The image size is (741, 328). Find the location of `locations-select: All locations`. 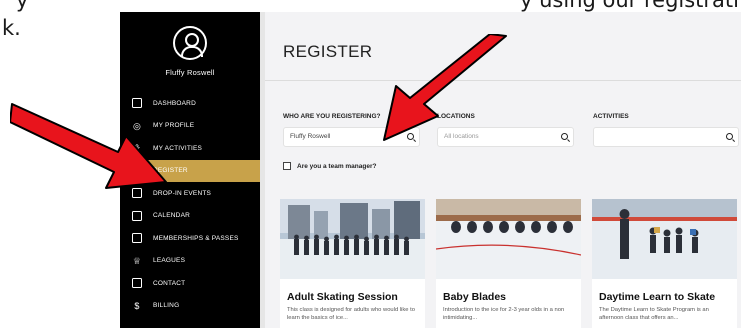

locations-select: All locations is located at coordinates (505, 137).